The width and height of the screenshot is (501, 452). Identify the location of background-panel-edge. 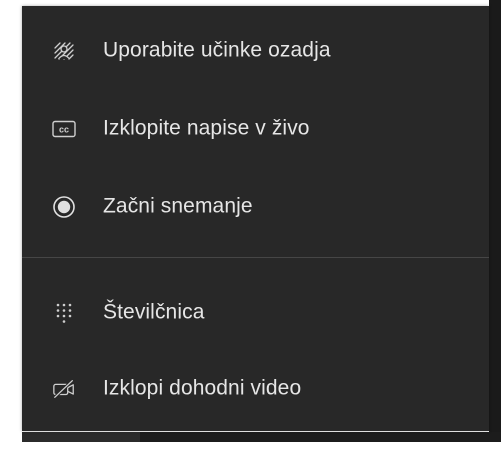
(495, 220).